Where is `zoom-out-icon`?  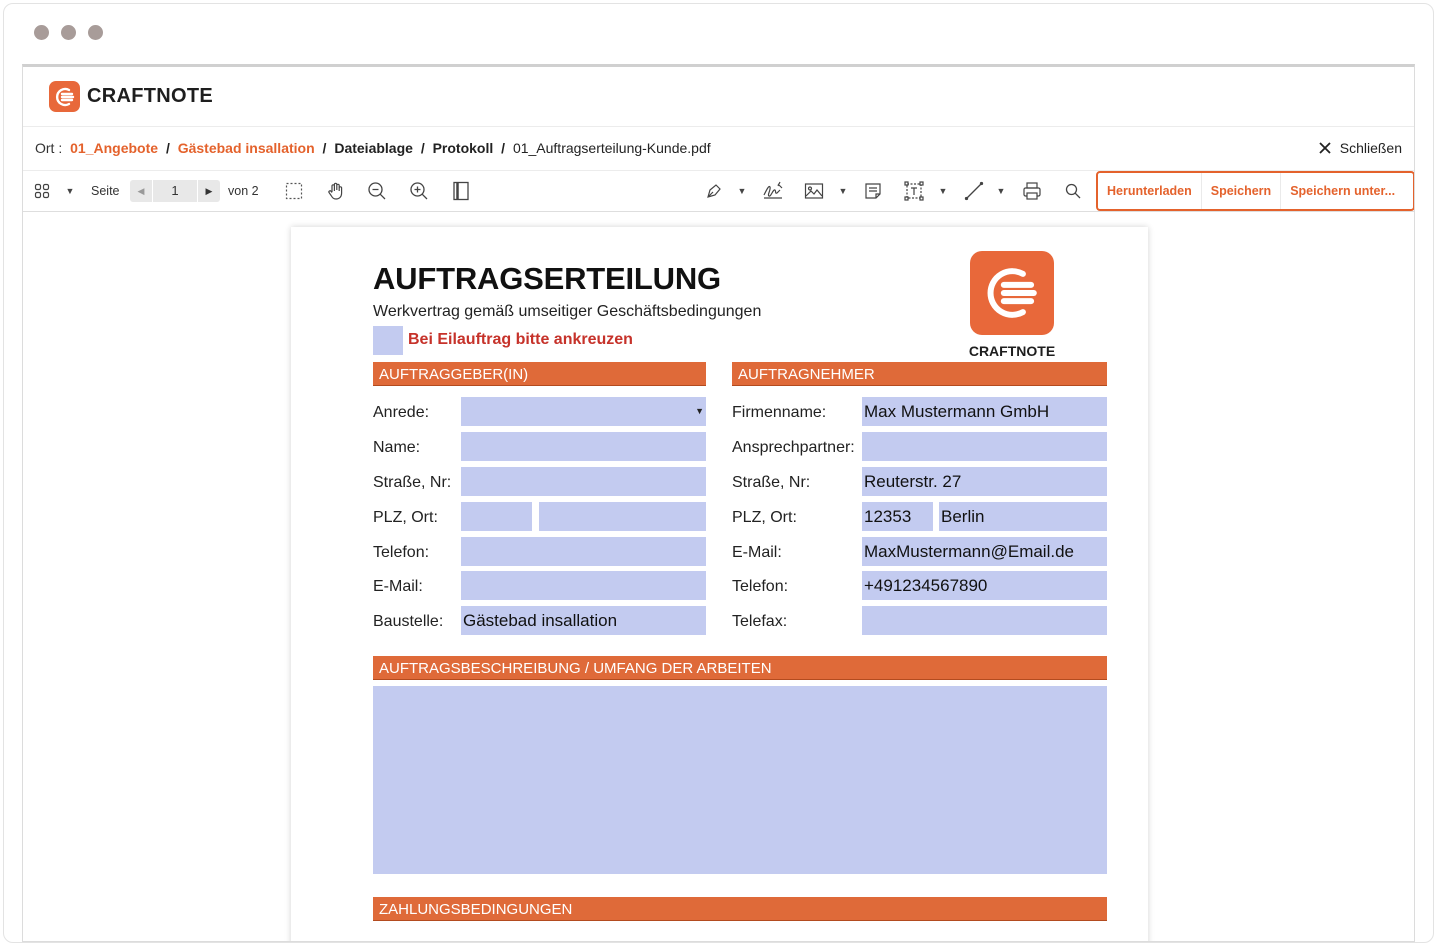 zoom-out-icon is located at coordinates (377, 191).